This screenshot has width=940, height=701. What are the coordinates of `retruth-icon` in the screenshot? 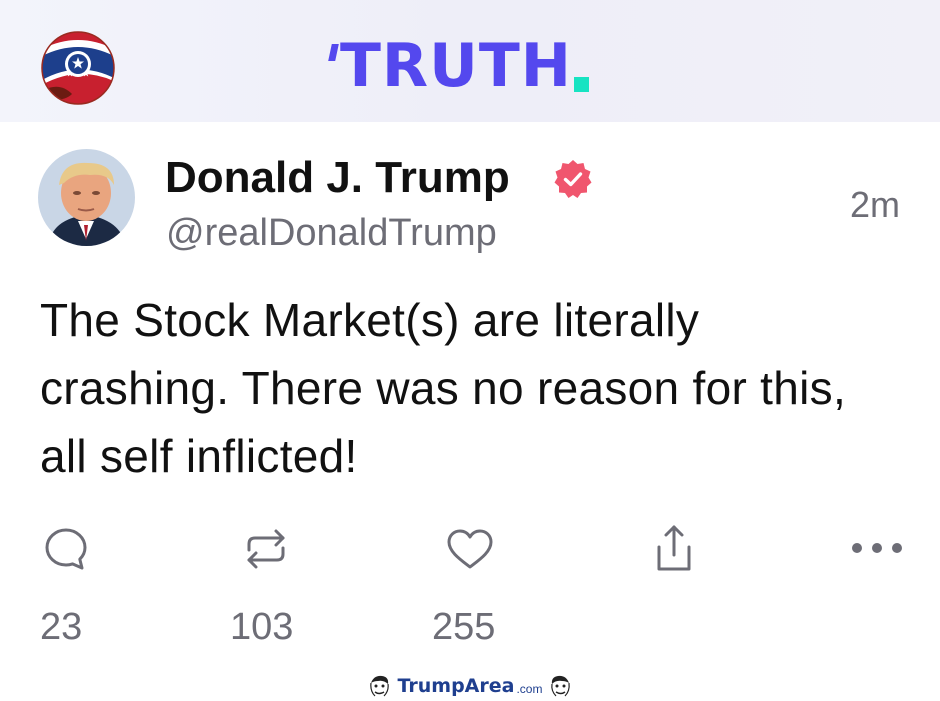 It's located at (266, 549).